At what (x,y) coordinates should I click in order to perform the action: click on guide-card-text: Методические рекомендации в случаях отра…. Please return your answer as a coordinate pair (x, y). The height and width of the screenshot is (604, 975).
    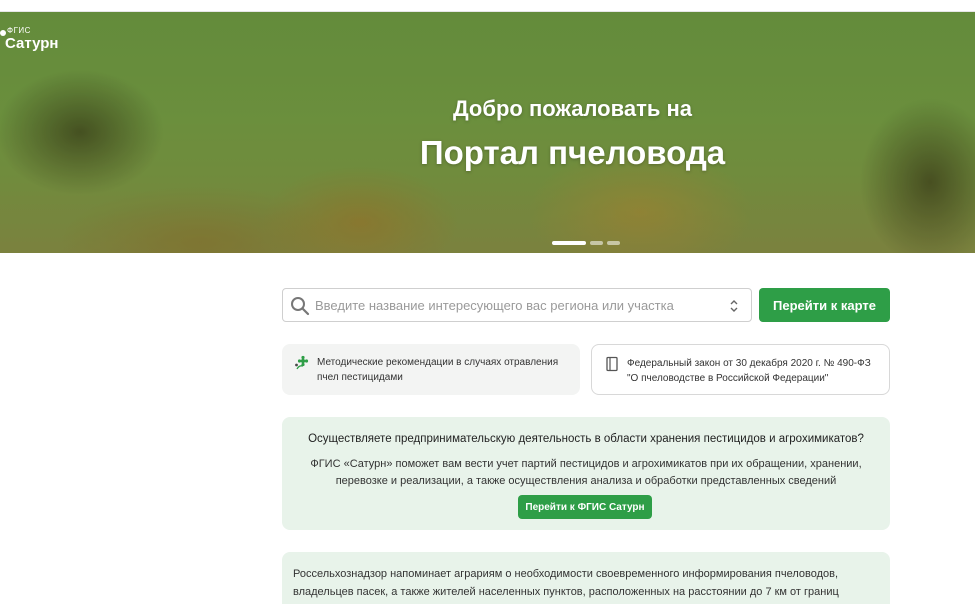
    Looking at the image, I should click on (438, 370).